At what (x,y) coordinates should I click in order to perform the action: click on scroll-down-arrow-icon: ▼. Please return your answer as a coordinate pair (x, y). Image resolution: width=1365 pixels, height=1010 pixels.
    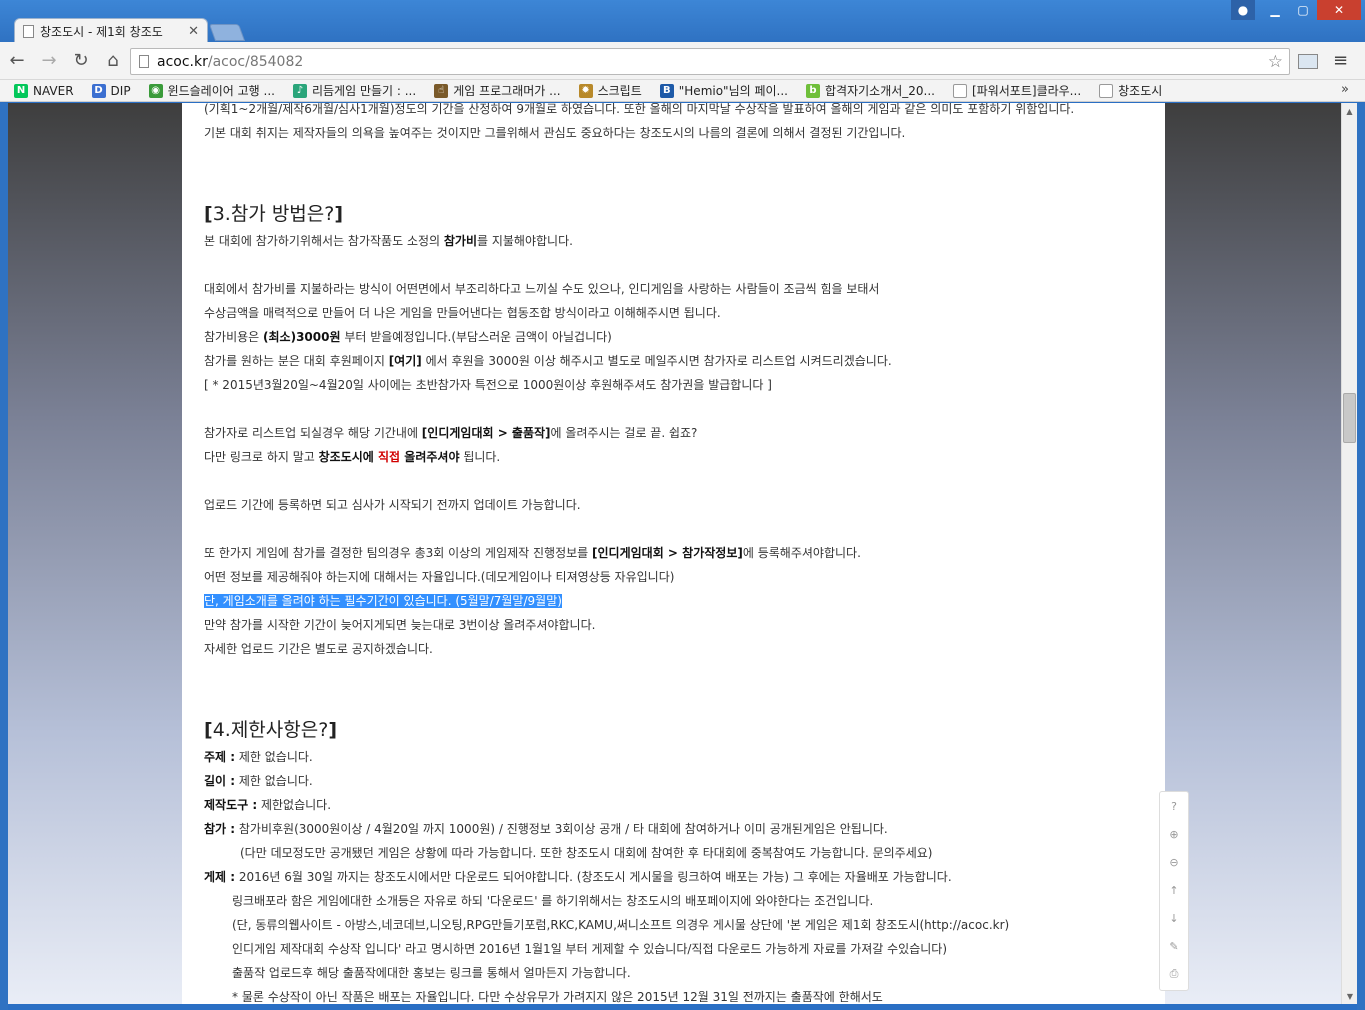
    Looking at the image, I should click on (1350, 996).